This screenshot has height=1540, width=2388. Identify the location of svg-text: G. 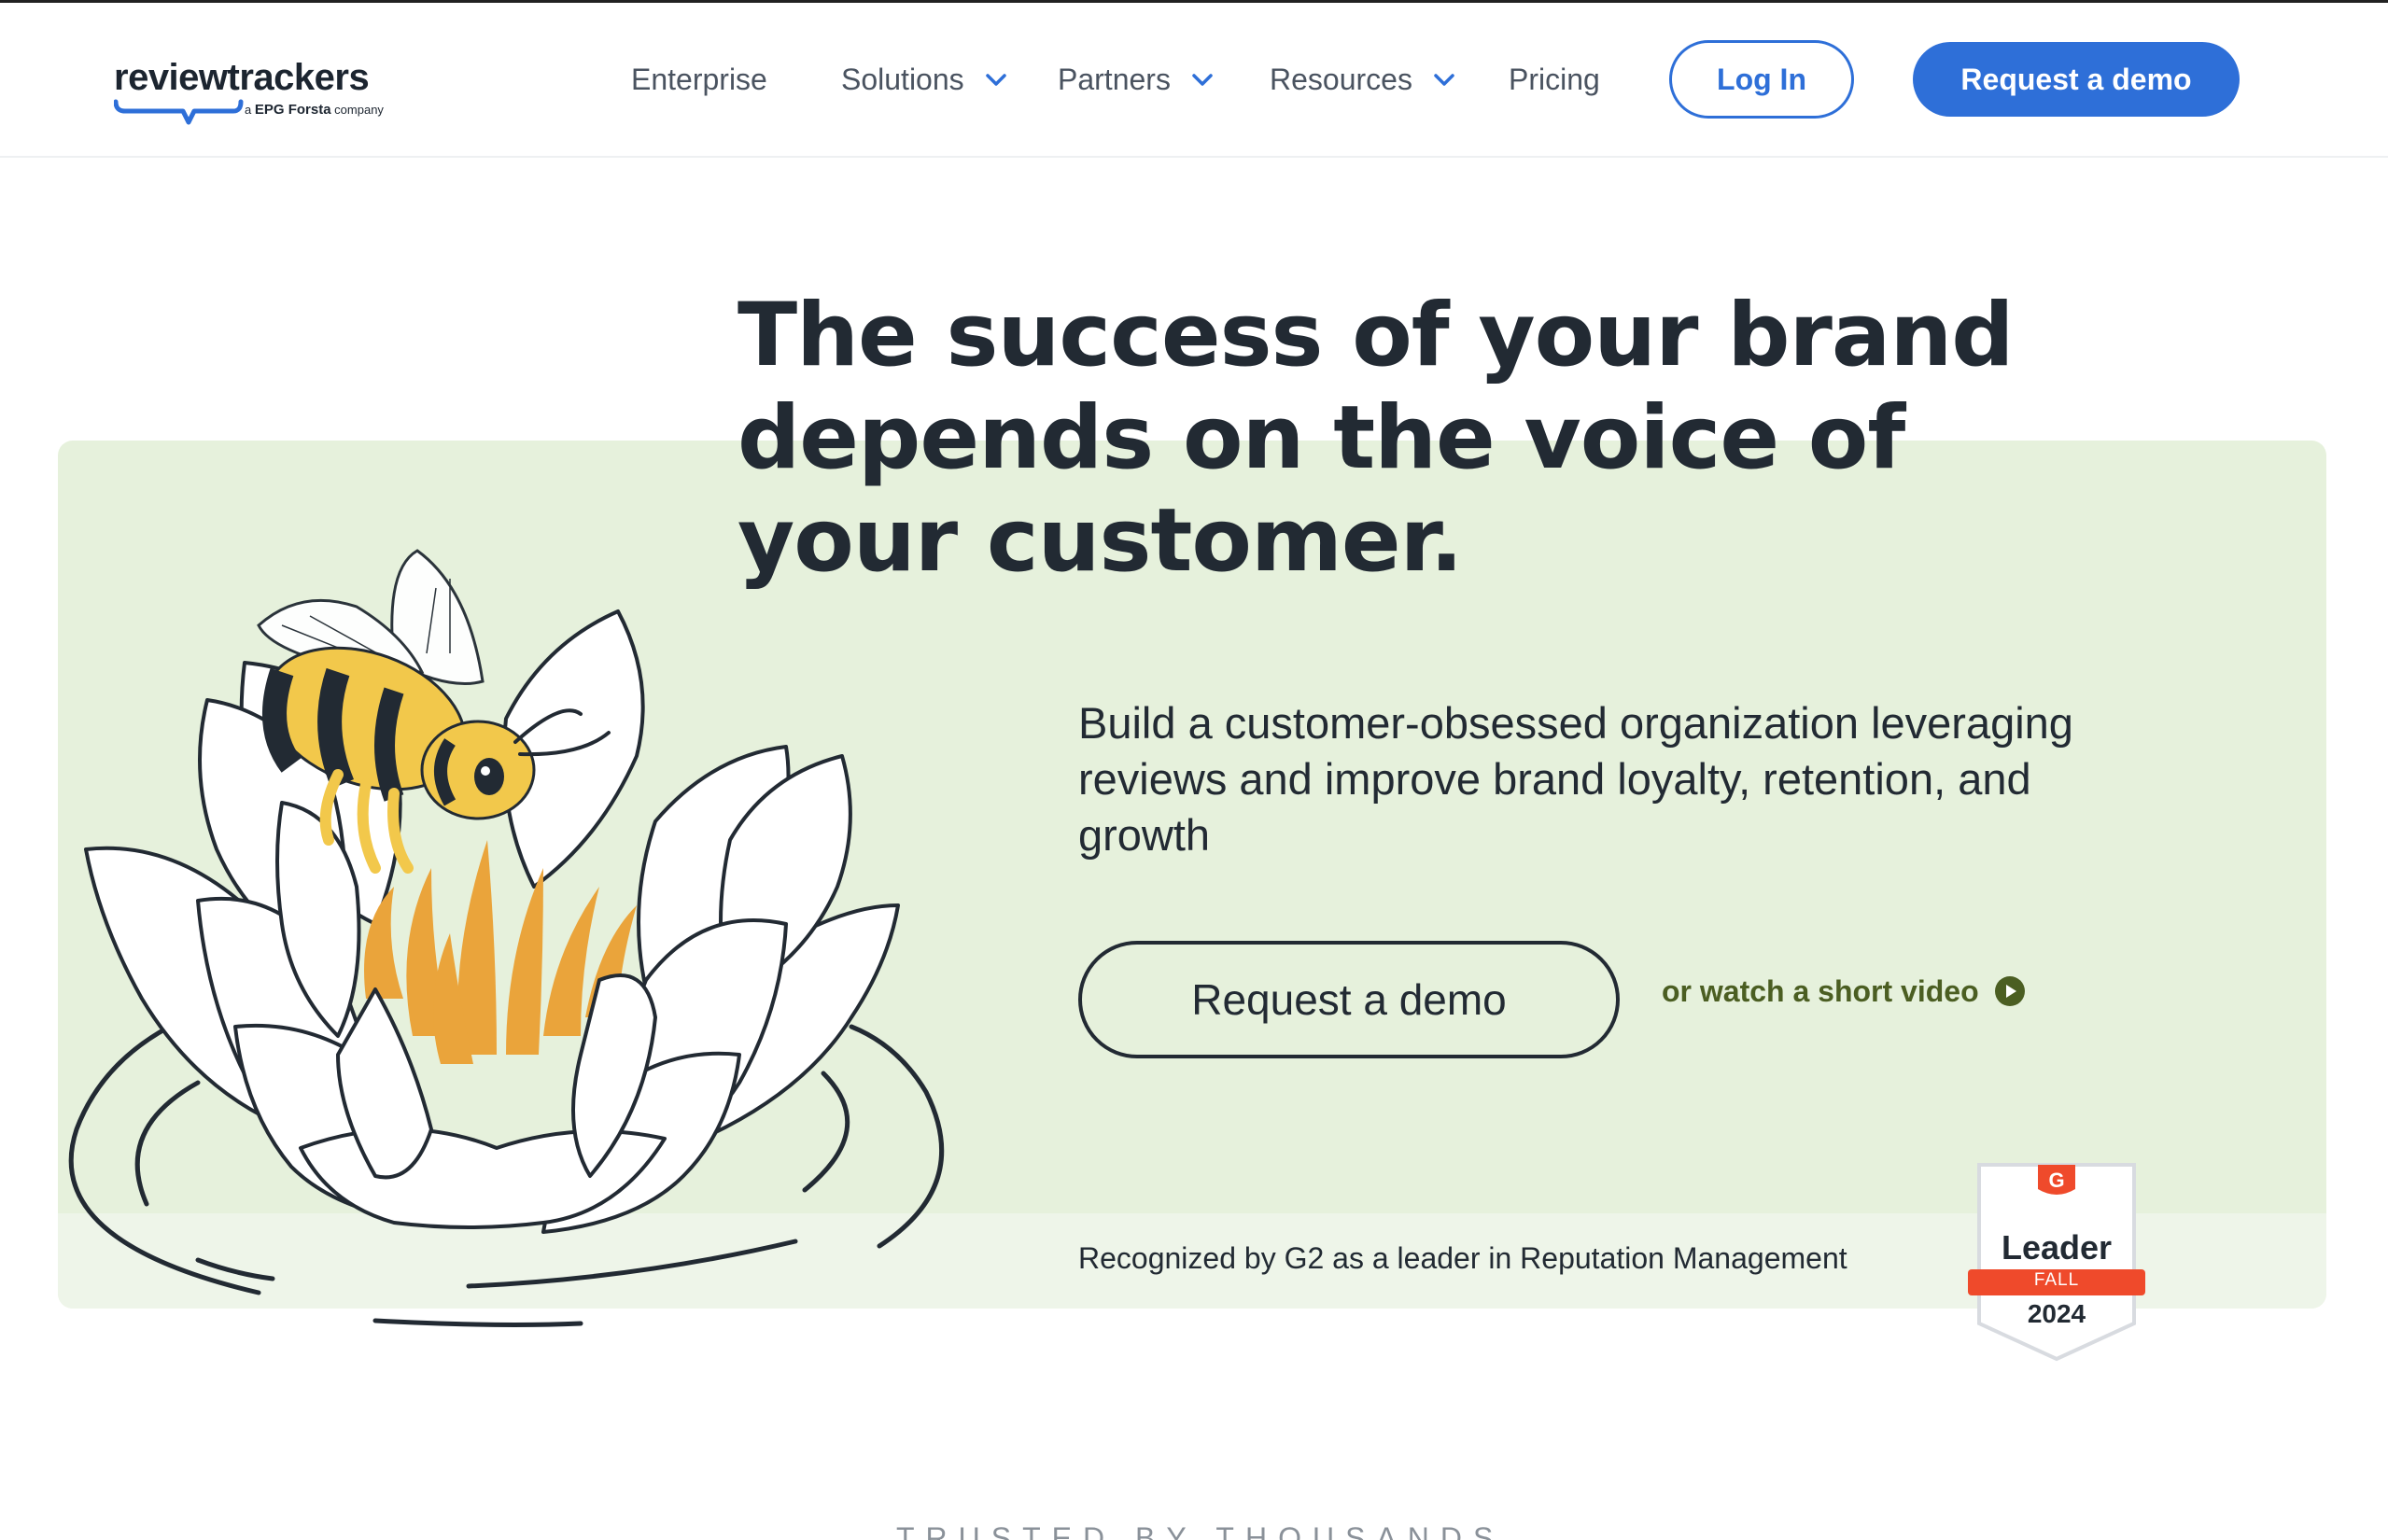
(2056, 1180).